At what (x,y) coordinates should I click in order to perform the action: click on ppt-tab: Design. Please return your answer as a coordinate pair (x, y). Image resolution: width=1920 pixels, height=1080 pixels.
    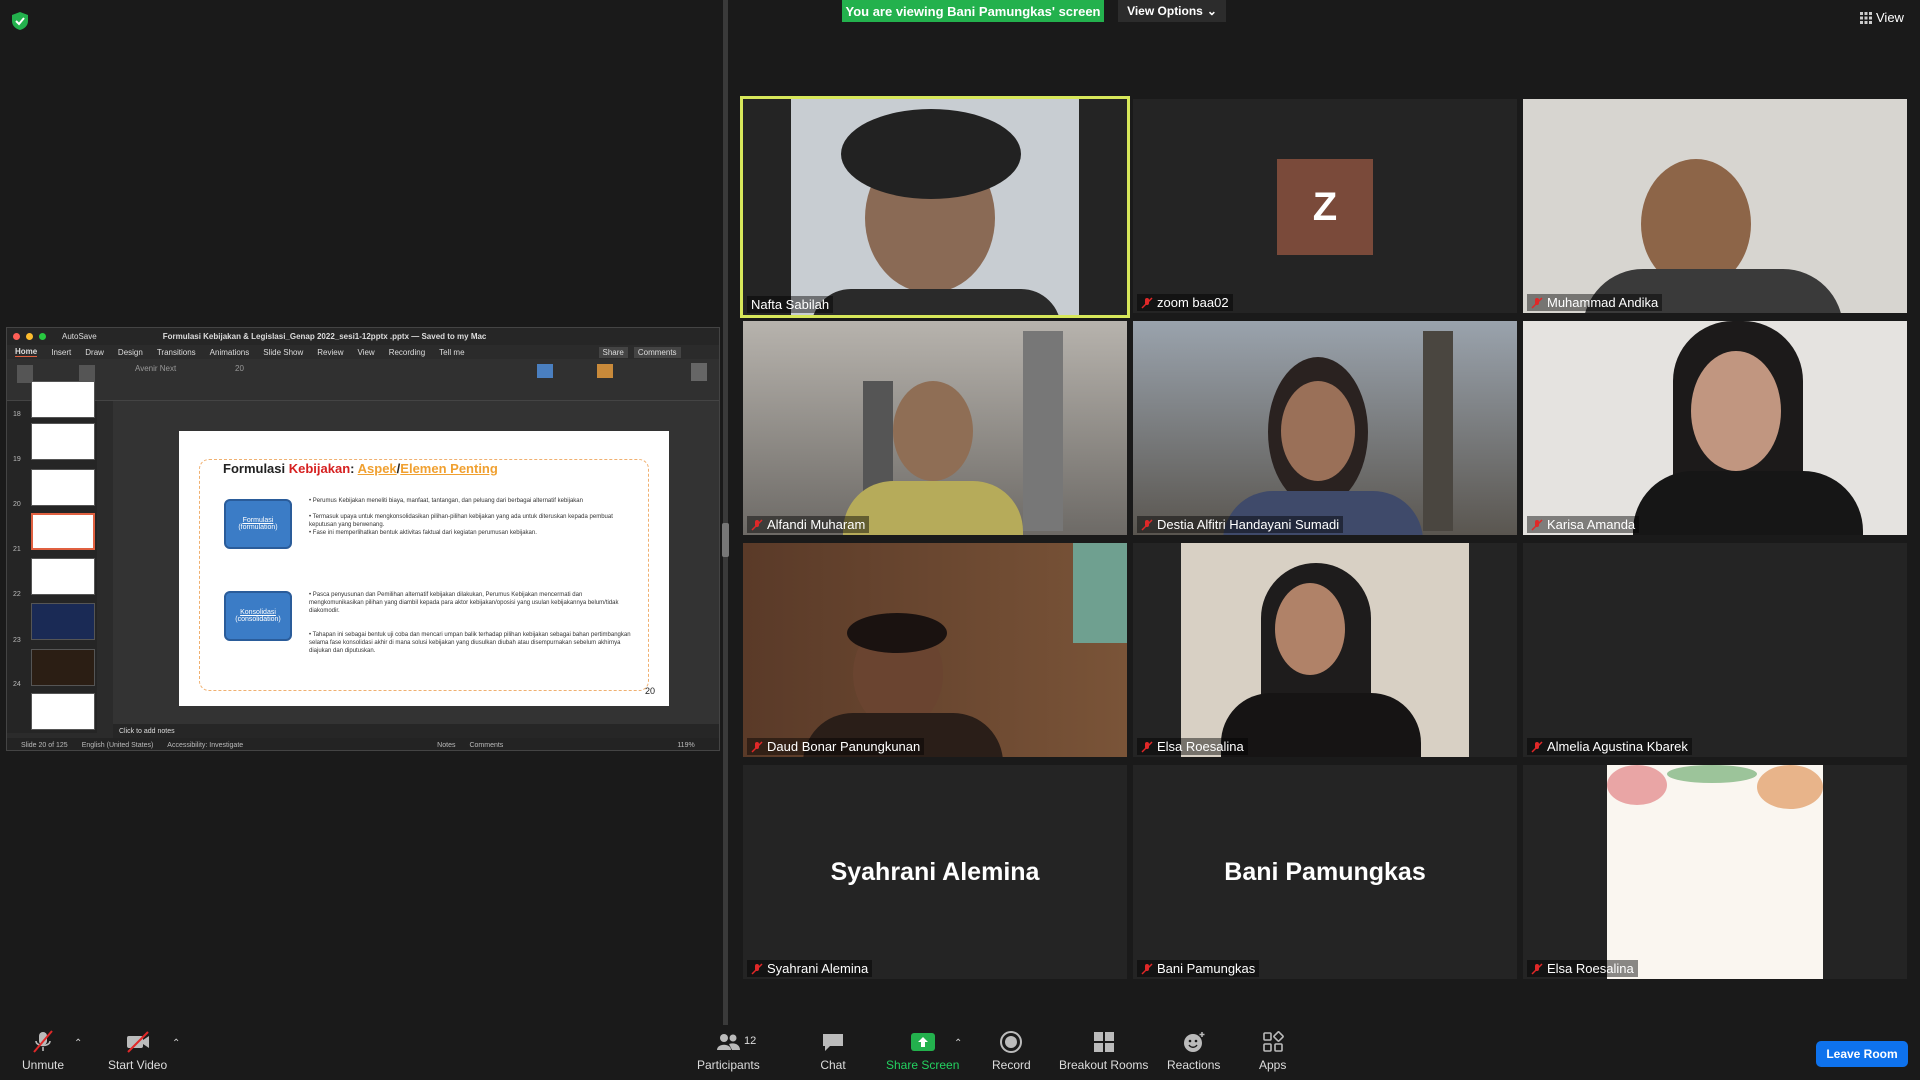
    Looking at the image, I should click on (130, 352).